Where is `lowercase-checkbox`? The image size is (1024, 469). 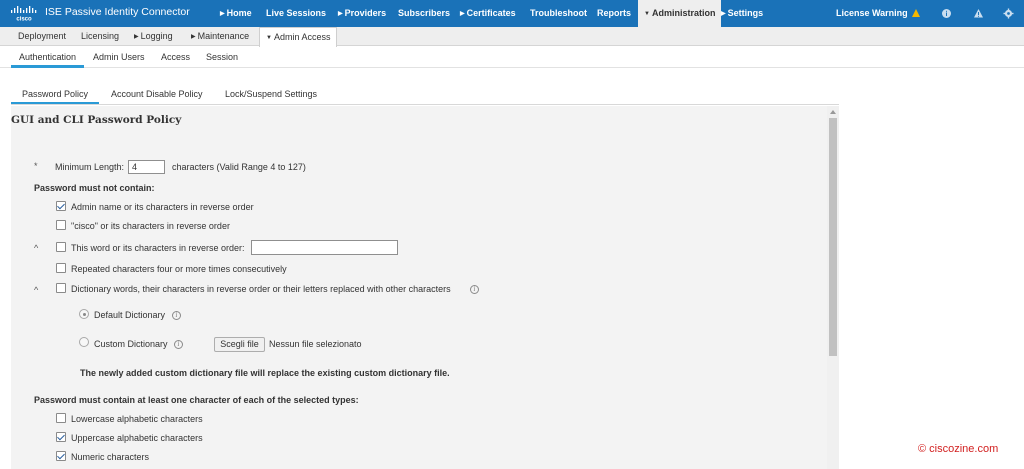 lowercase-checkbox is located at coordinates (61, 418).